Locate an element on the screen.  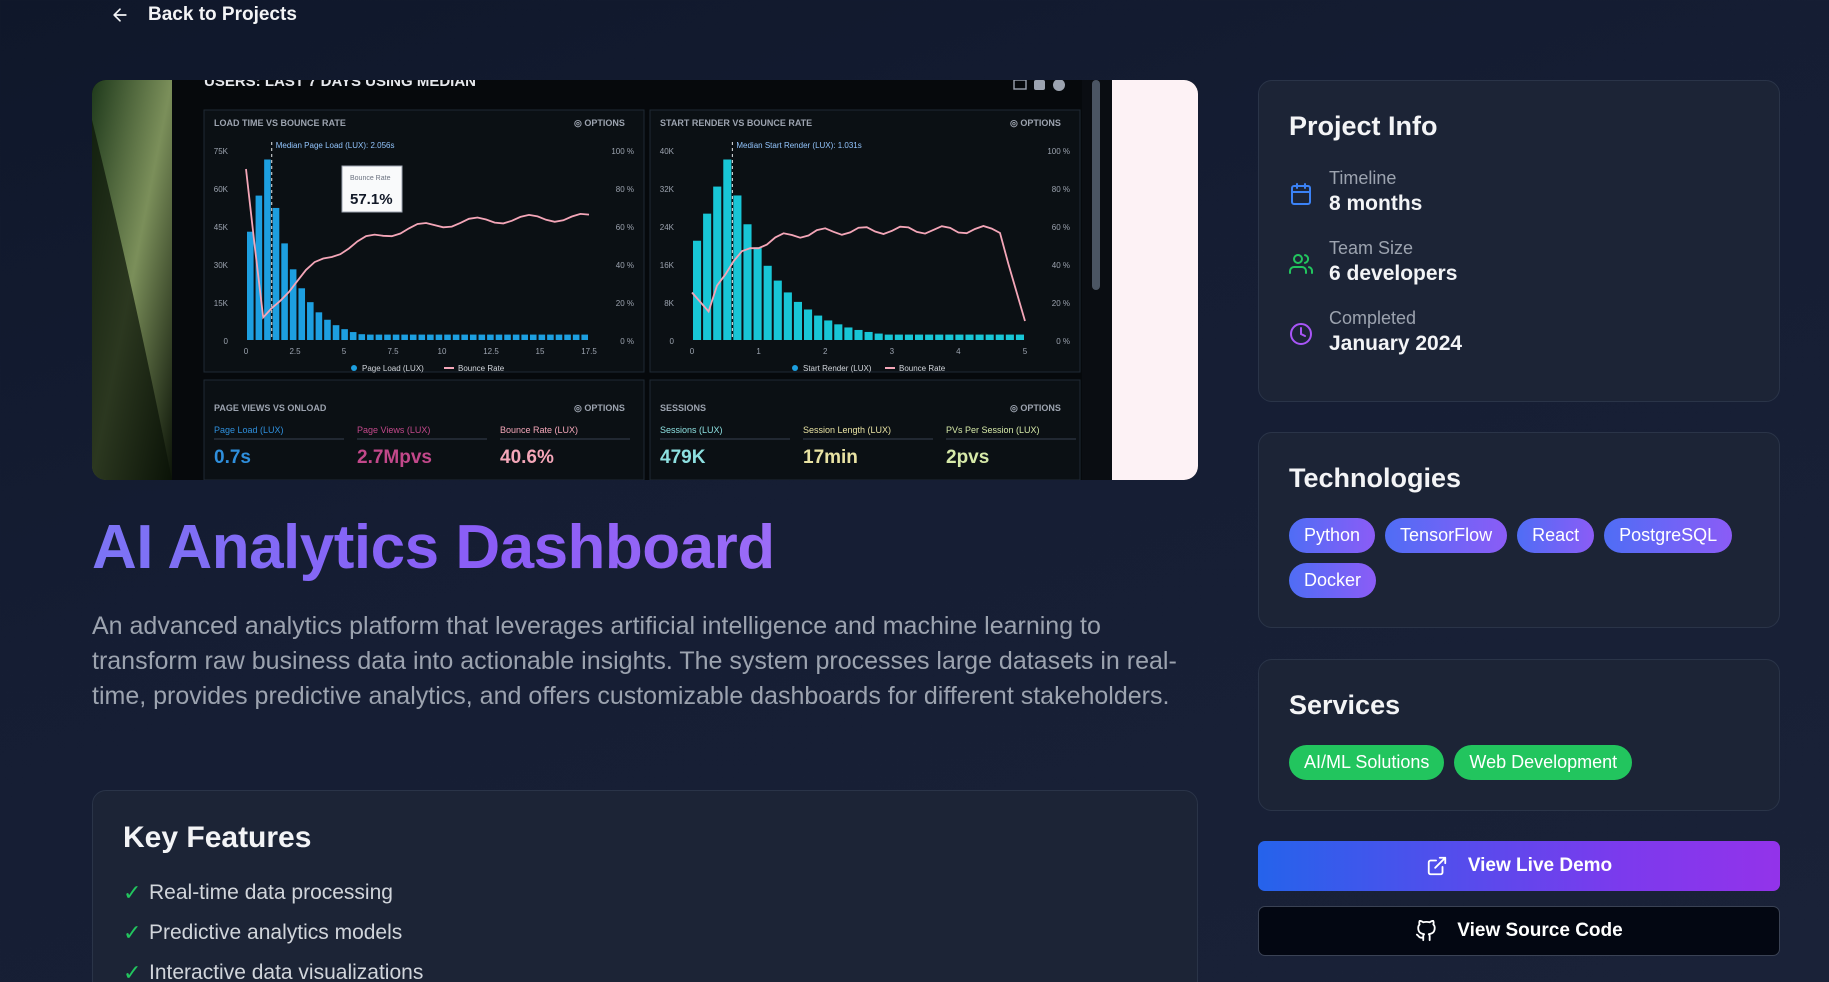
back-to-projects-link: Back to Projects is located at coordinates (203, 15).